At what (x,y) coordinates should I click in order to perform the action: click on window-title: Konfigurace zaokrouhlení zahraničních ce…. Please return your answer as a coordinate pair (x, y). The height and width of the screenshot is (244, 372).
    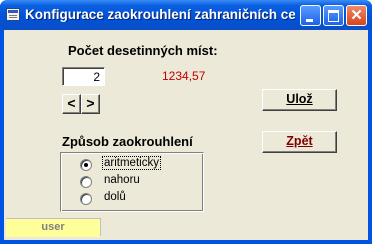
    Looking at the image, I should click on (160, 14).